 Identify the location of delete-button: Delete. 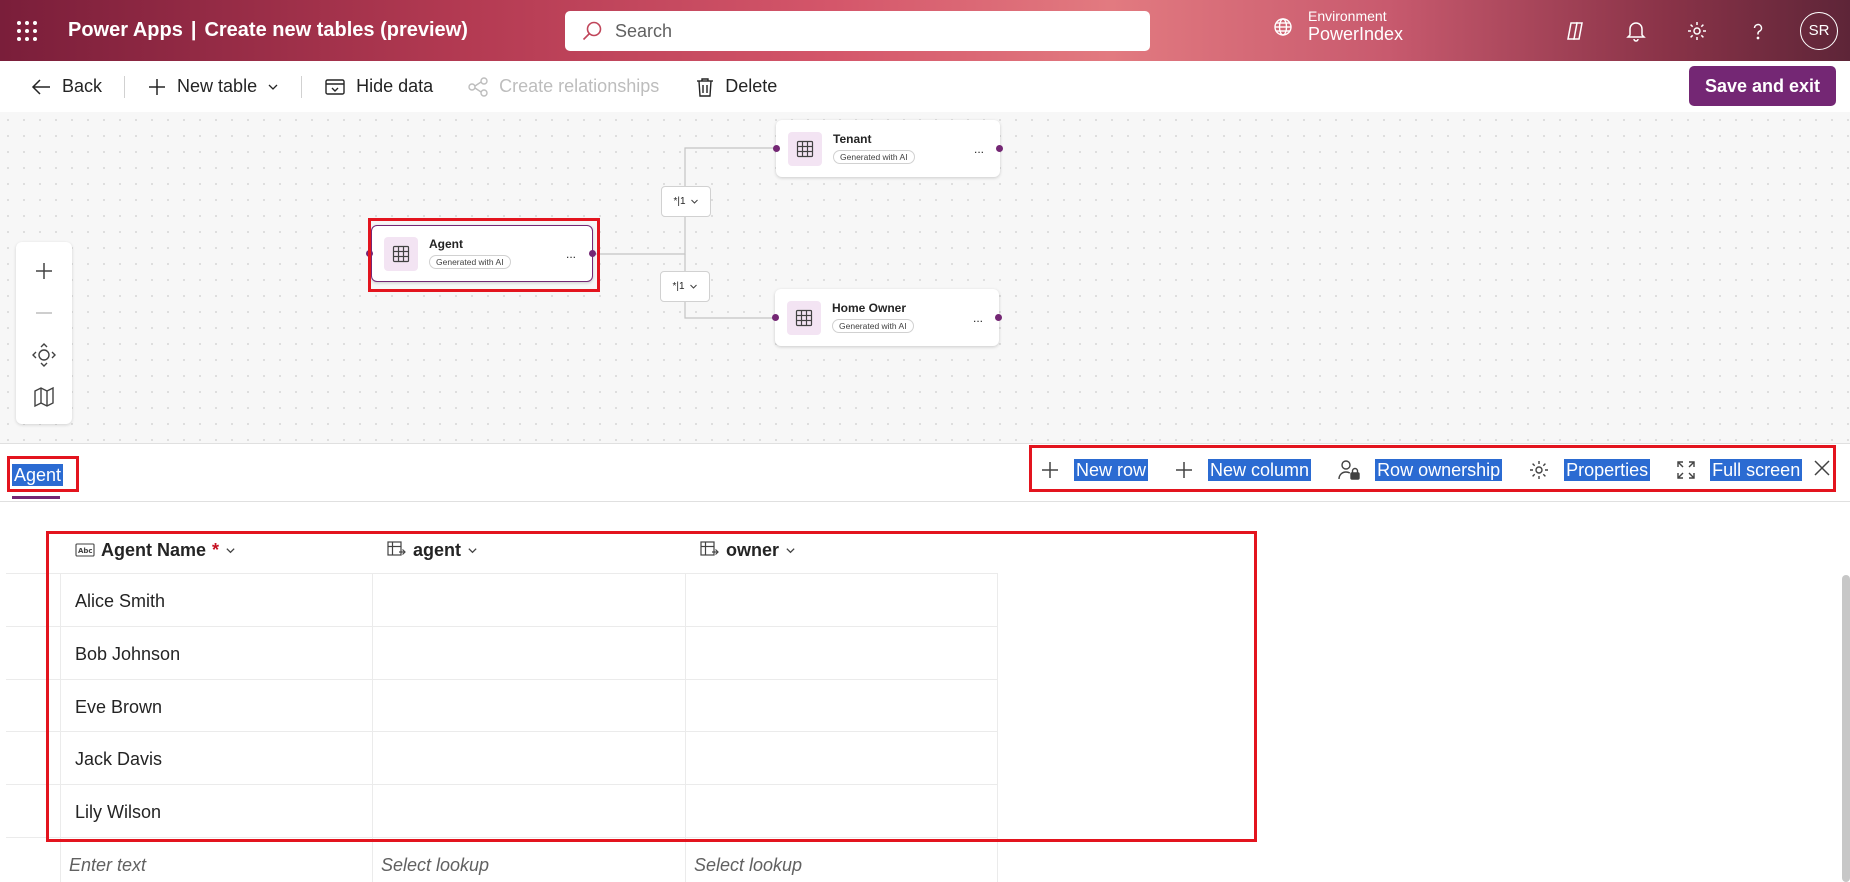
(736, 87).